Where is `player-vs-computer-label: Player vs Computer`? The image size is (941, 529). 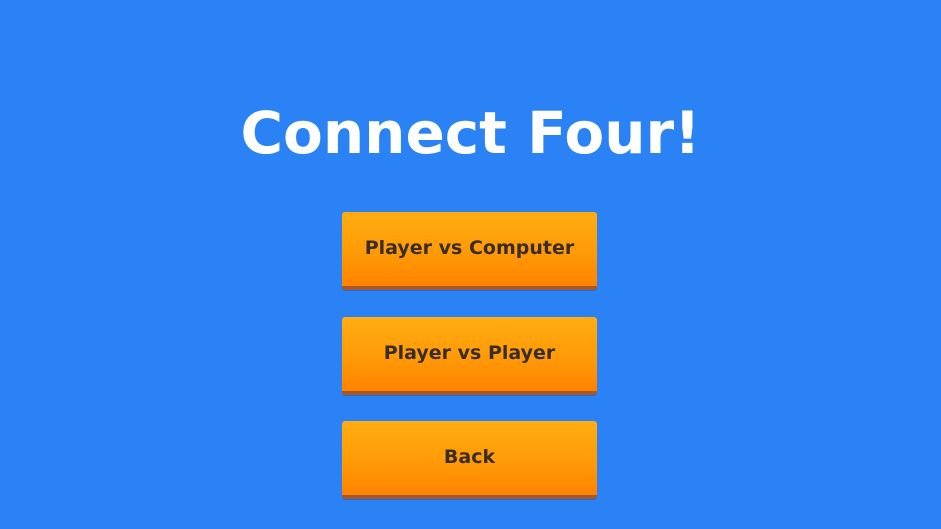 player-vs-computer-label: Player vs Computer is located at coordinates (469, 248).